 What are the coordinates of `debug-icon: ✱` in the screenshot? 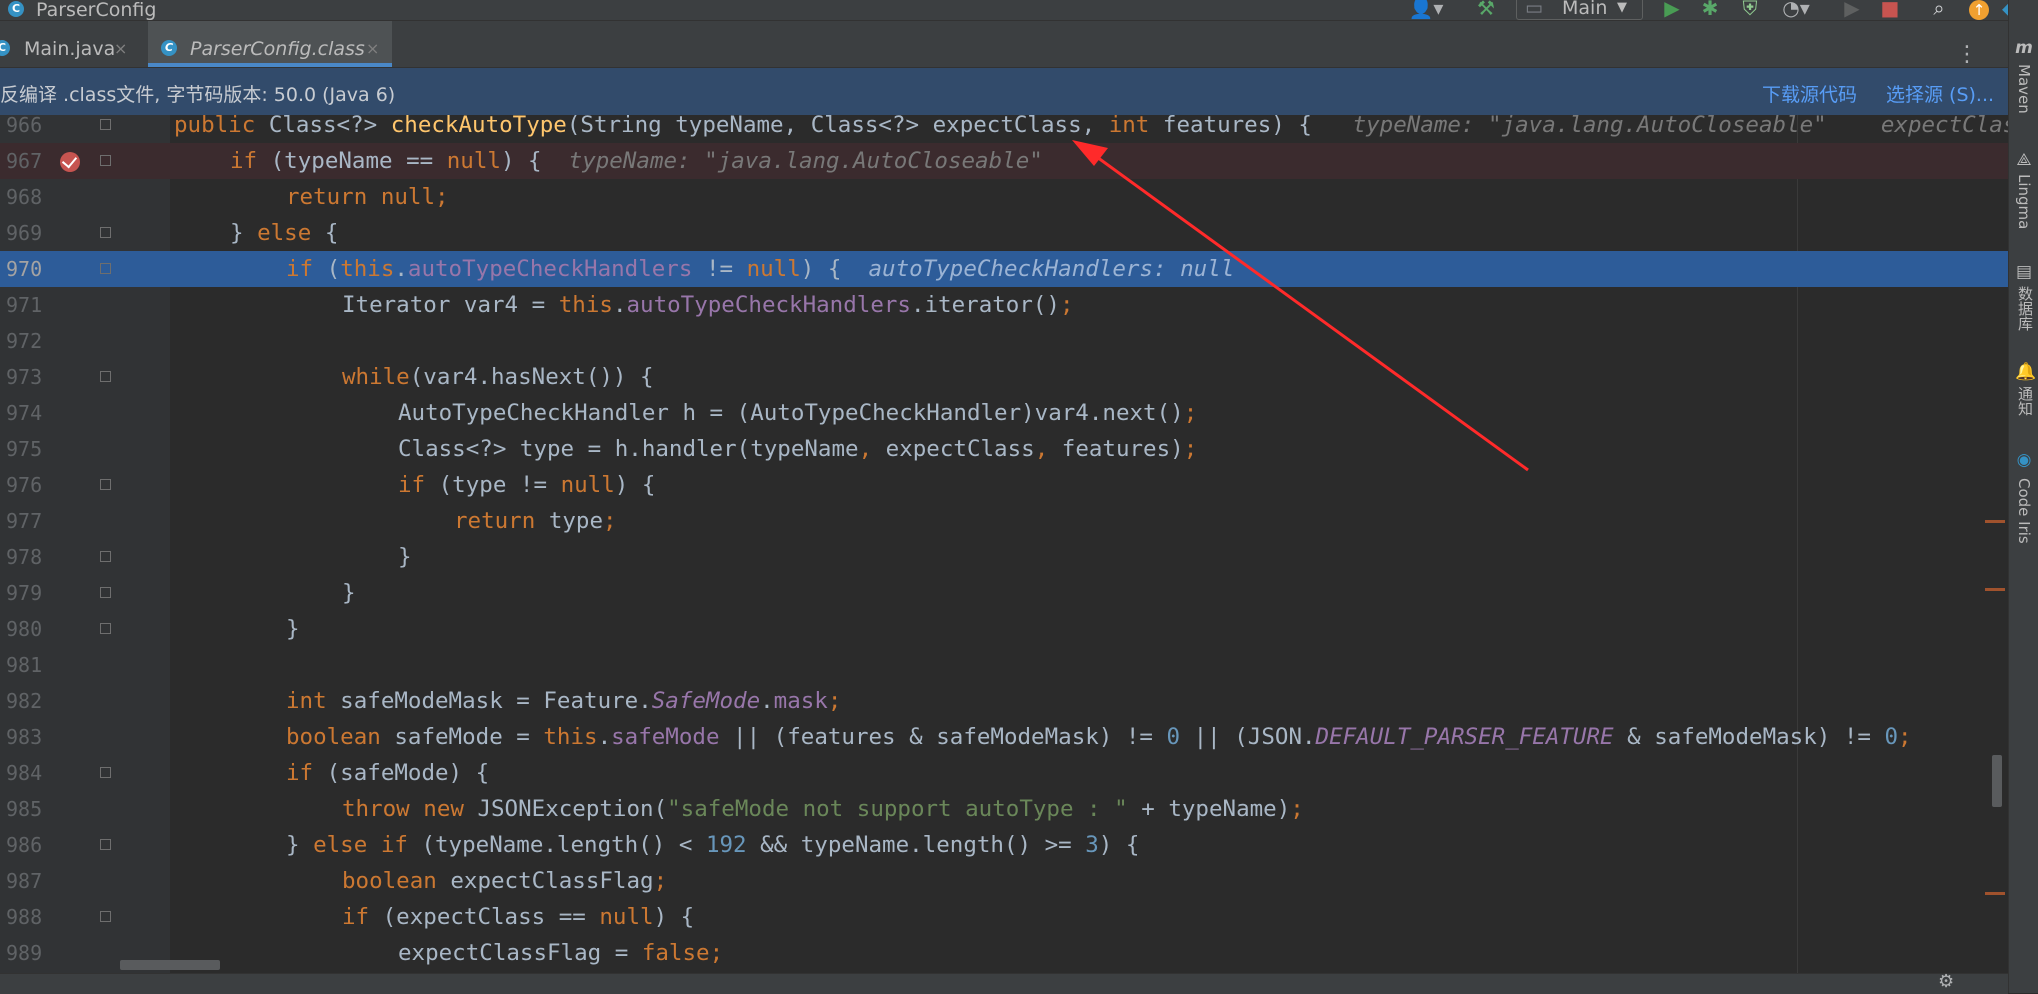 It's located at (1710, 10).